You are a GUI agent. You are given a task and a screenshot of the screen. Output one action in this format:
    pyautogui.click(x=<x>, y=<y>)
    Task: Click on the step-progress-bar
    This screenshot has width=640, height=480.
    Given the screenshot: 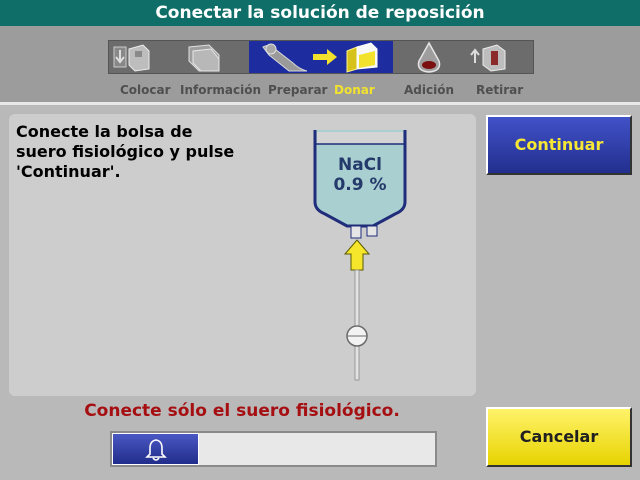 What is the action you would take?
    pyautogui.click(x=321, y=57)
    